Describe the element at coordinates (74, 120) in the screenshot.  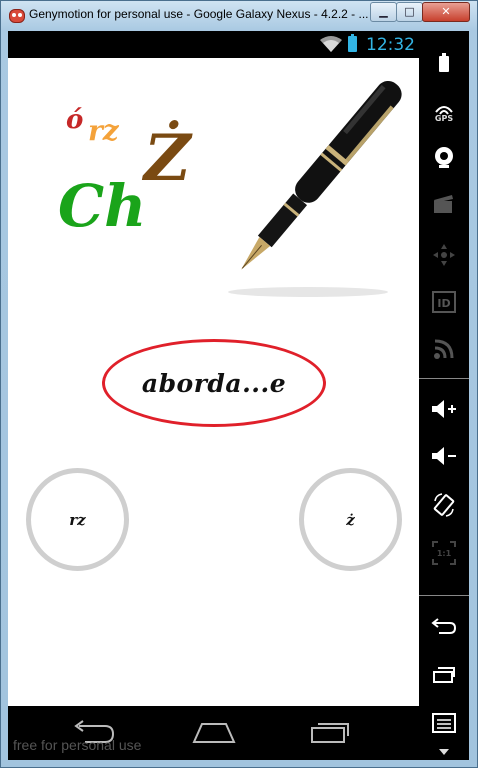
I see `svg-text: ó` at that location.